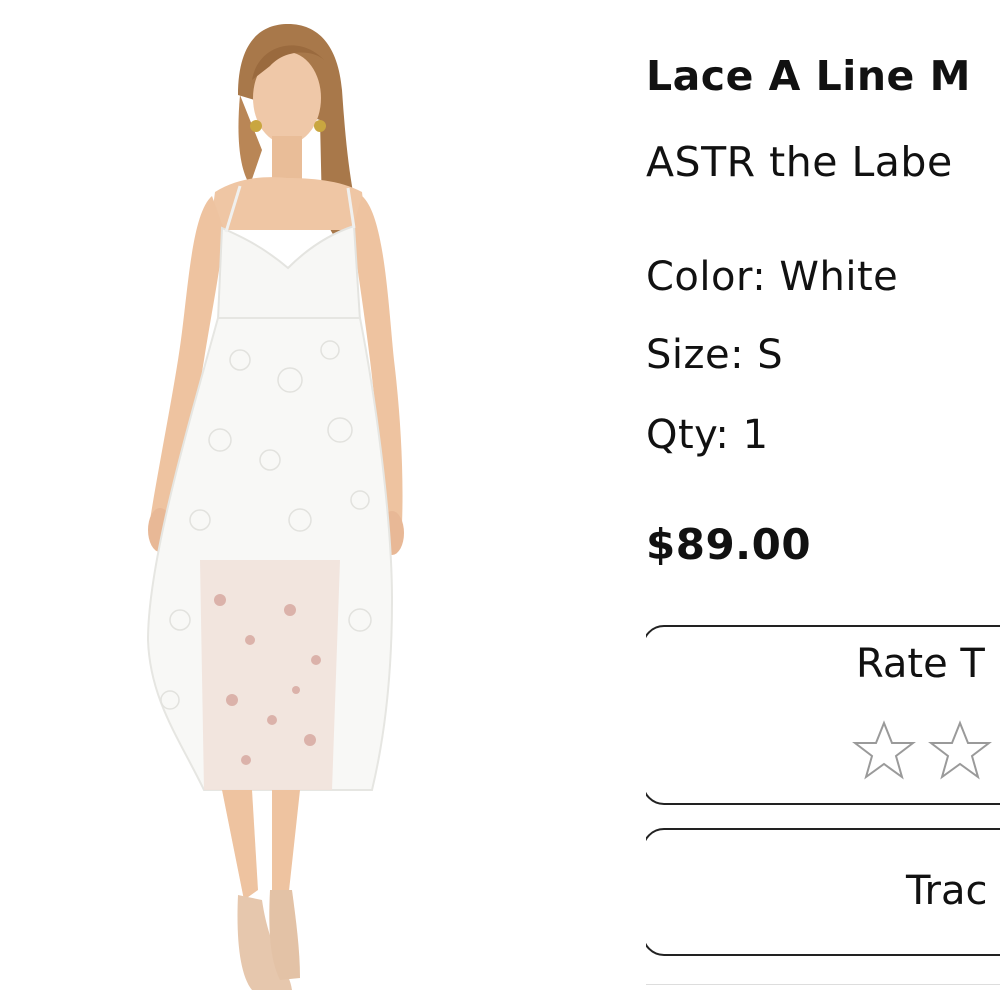 Image resolution: width=1000 pixels, height=1000 pixels. I want to click on rate-card: Rate T, so click(823, 715).